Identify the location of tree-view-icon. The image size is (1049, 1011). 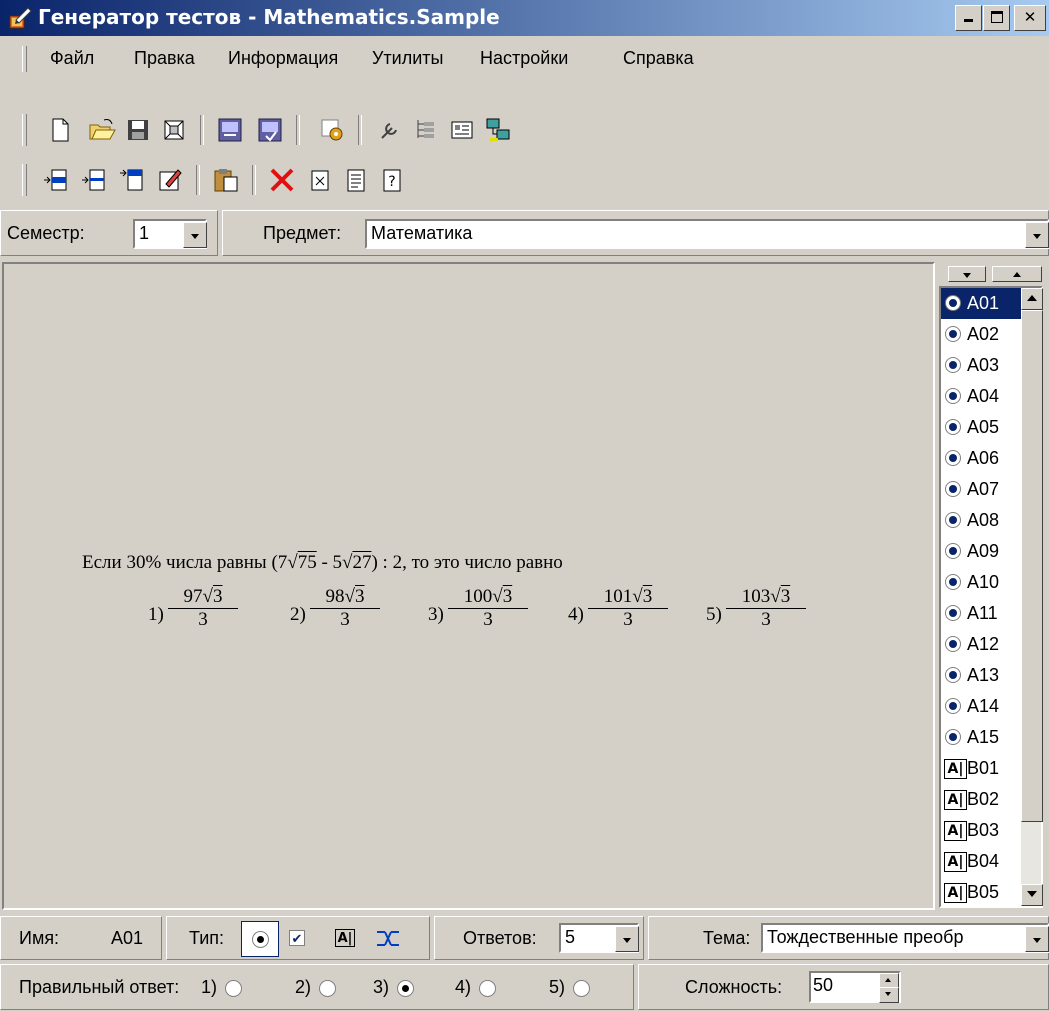
(426, 130).